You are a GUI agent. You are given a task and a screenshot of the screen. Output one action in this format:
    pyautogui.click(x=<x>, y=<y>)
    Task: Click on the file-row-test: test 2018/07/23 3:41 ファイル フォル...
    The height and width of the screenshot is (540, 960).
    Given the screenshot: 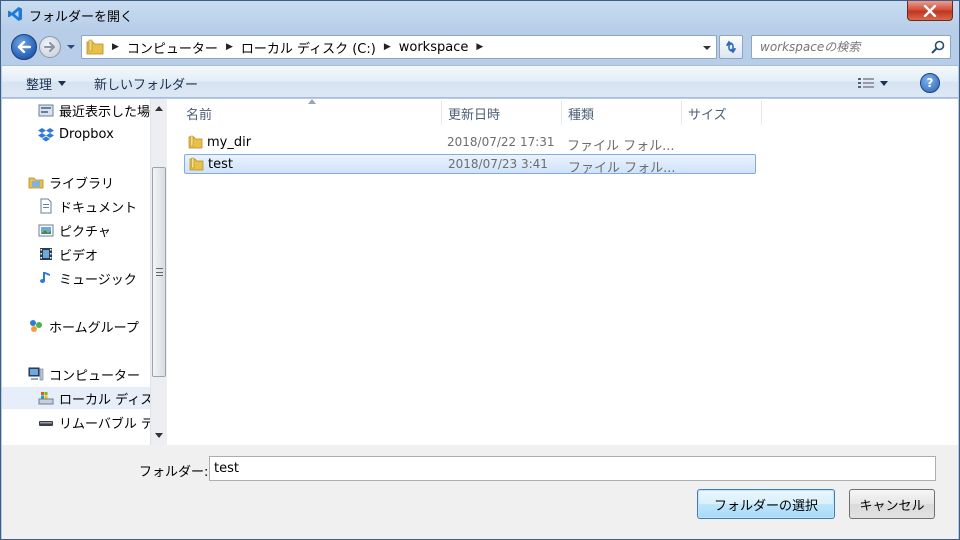 What is the action you would take?
    pyautogui.click(x=470, y=165)
    